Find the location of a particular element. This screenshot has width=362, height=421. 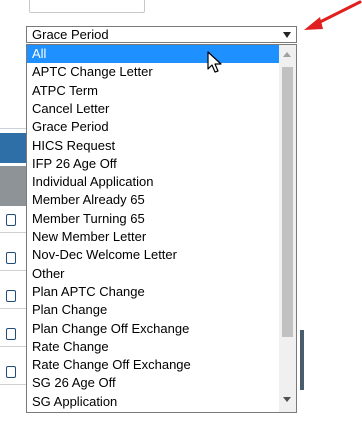

select-current-value: Grace Period is located at coordinates (70, 34).